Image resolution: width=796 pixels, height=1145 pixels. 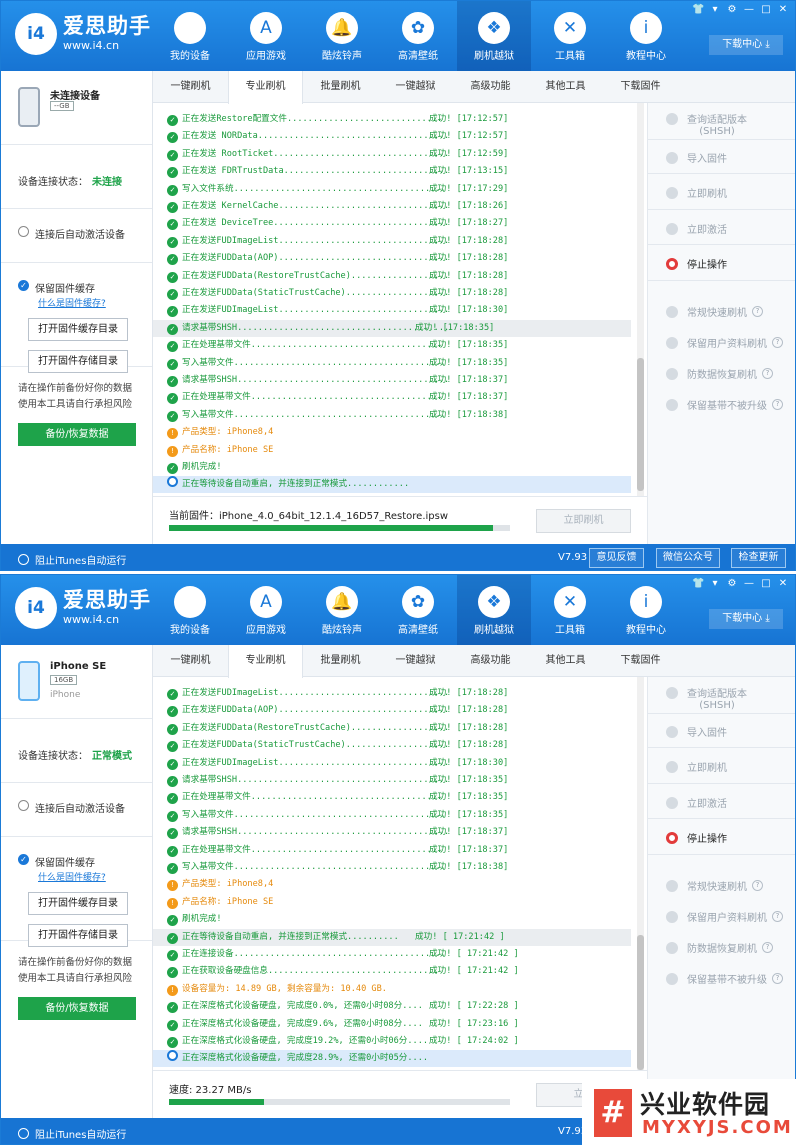 What do you see at coordinates (696, 157) in the screenshot?
I see `import-firmware-button: 导入固件` at bounding box center [696, 157].